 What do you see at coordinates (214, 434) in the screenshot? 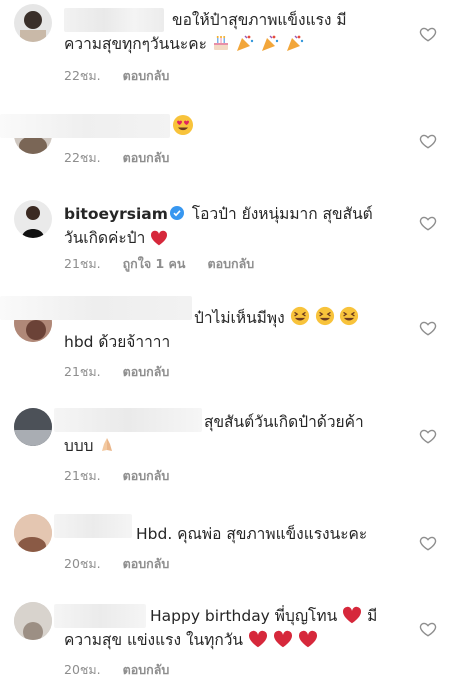
I see `comment-text: สุขสันต์วันเกิดป๋าด้วยค้า บบบ` at bounding box center [214, 434].